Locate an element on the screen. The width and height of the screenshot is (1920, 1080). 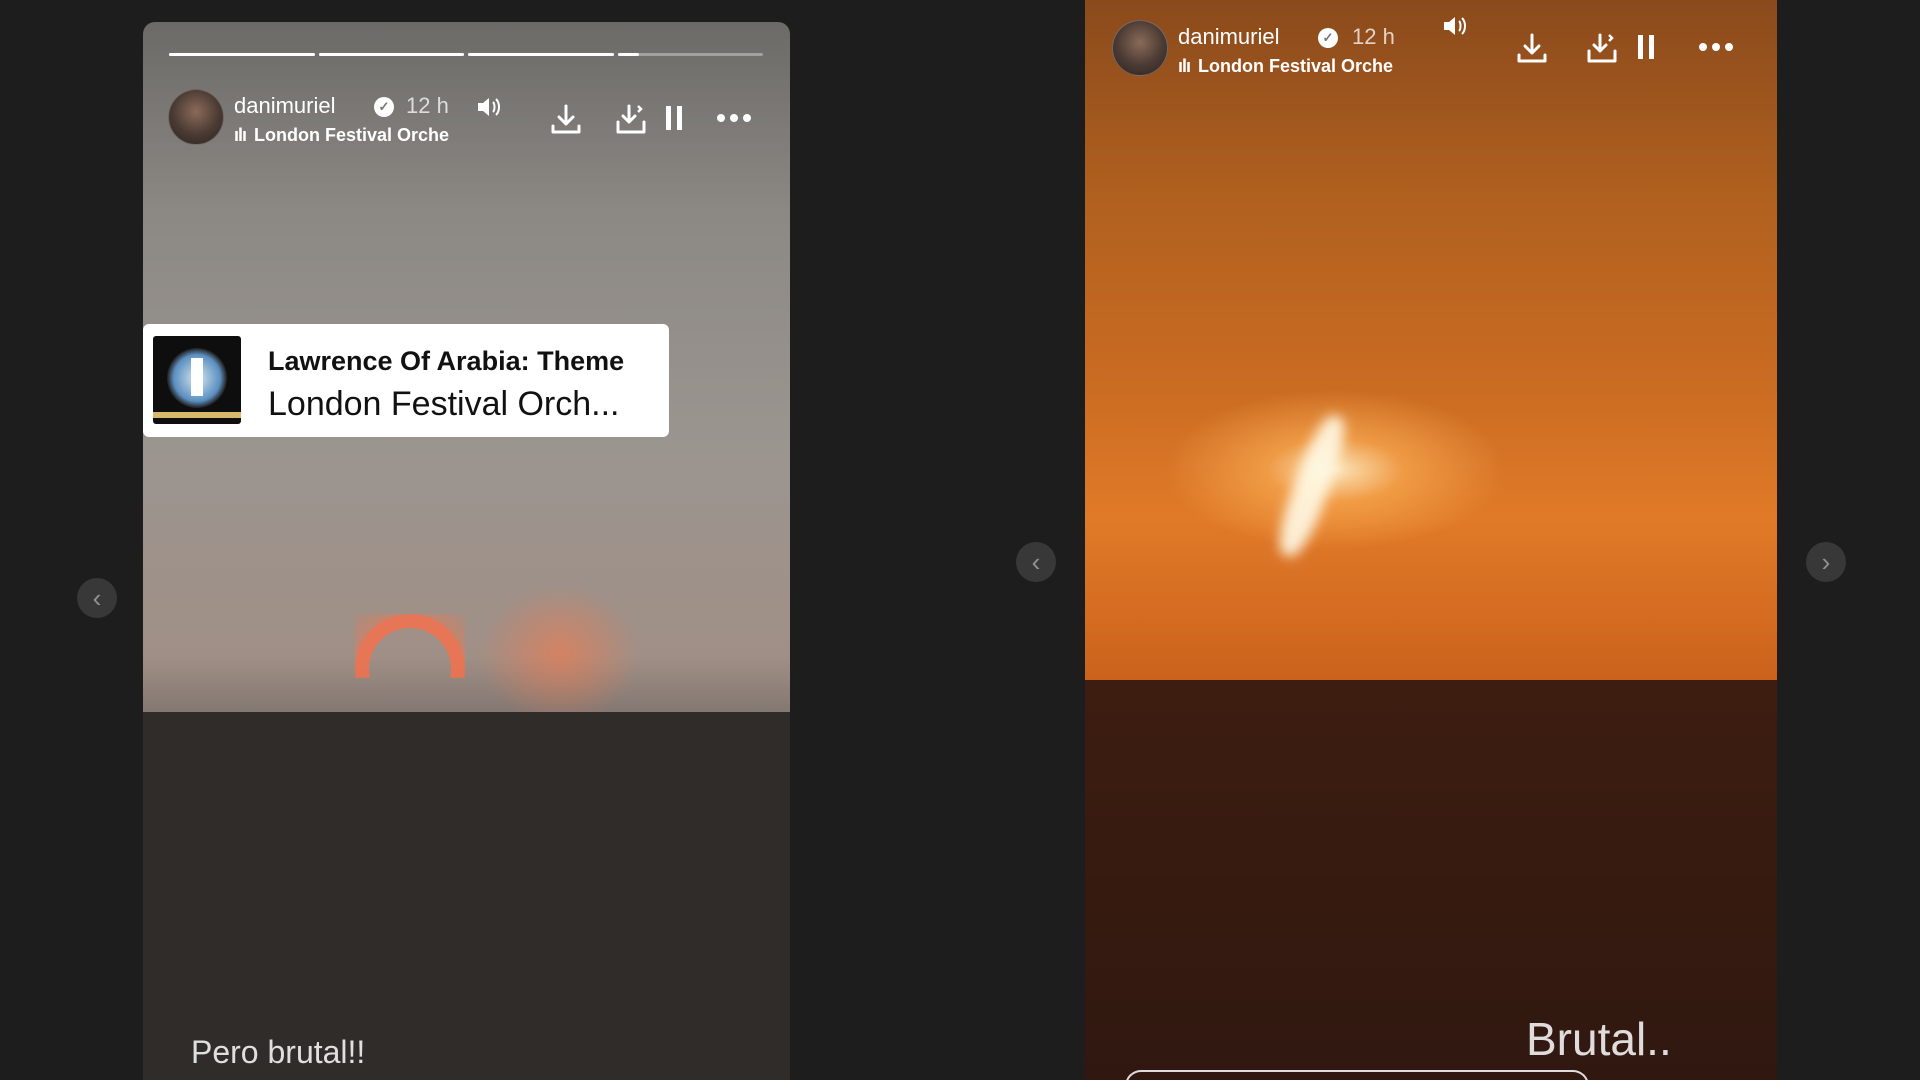
story-caption: Pero brutal!! is located at coordinates (278, 1052).